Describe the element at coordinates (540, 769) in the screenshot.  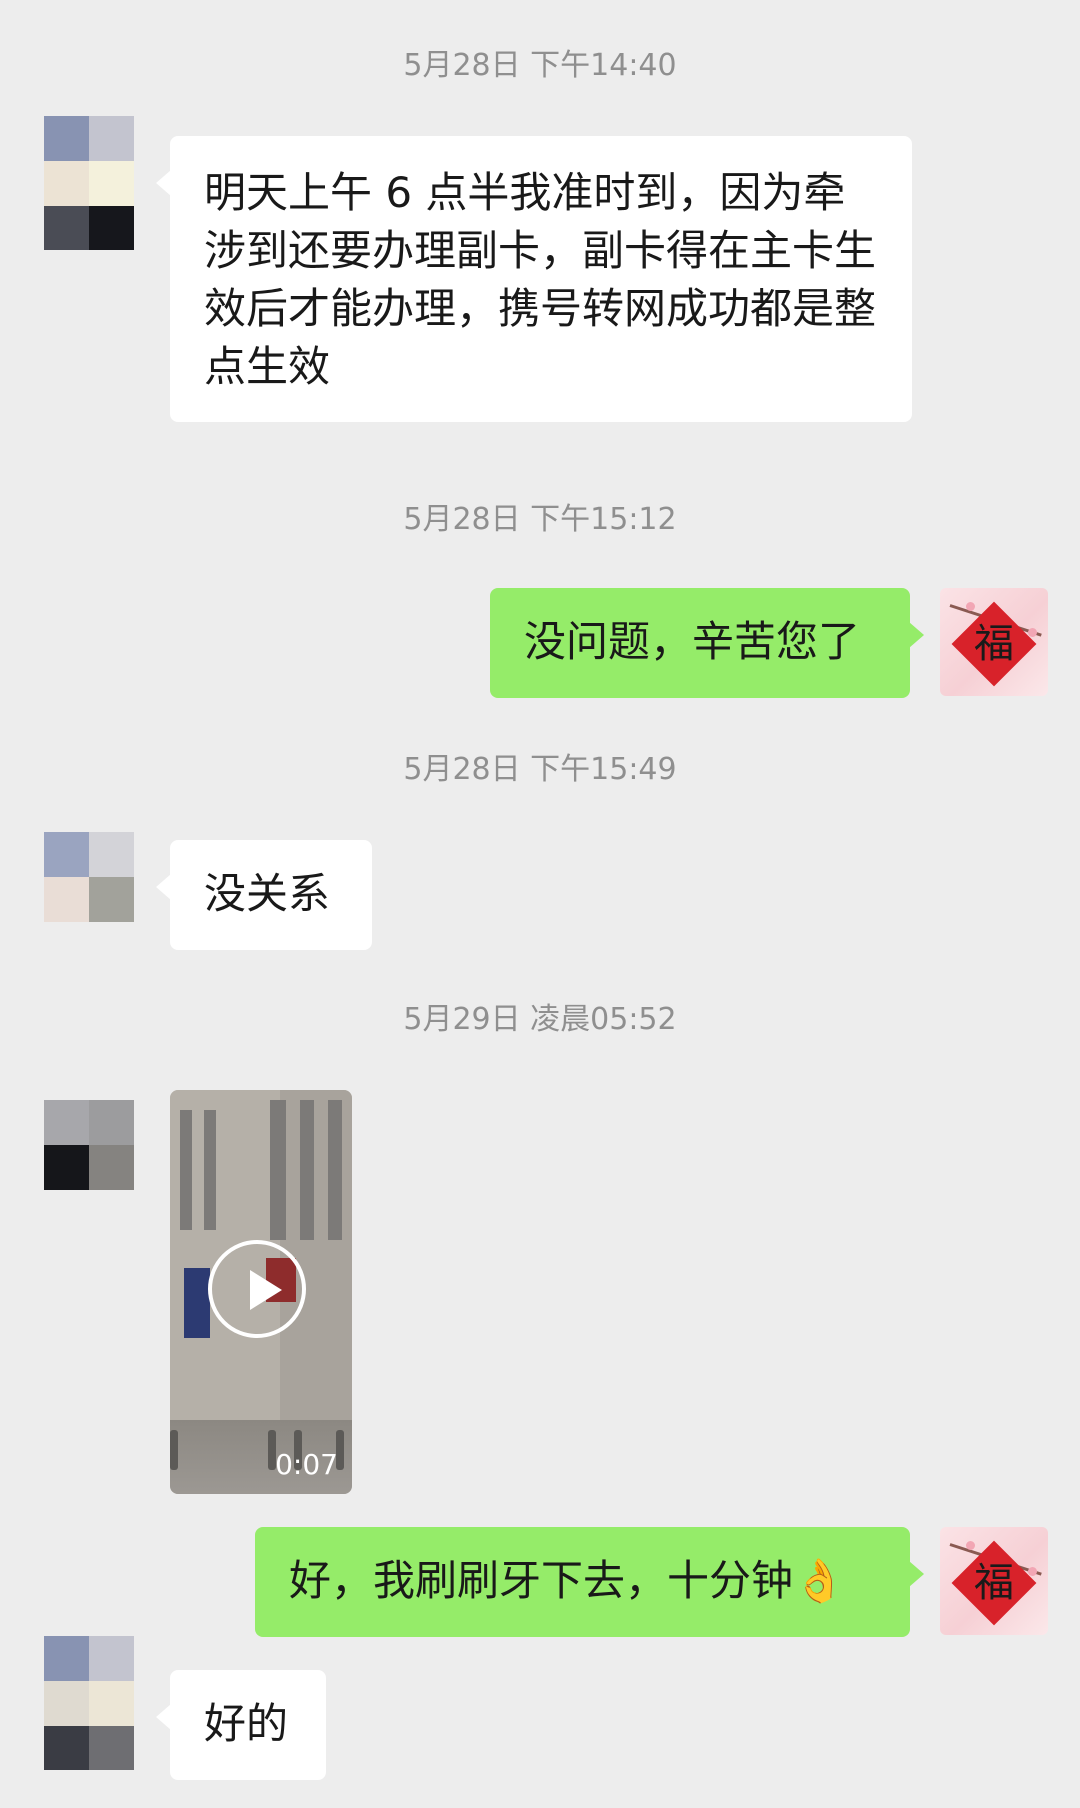
I see `timestamp: 5月28日 下午15:49` at that location.